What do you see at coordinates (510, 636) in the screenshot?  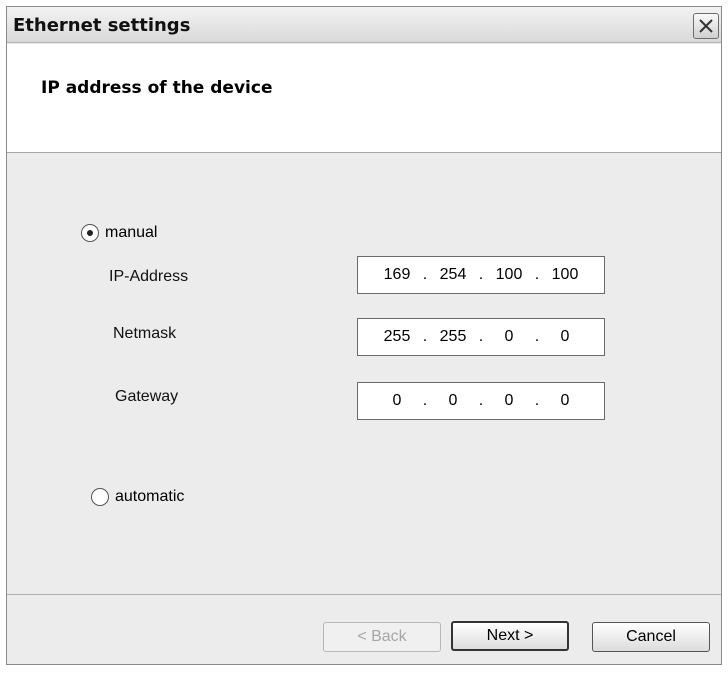 I see `next-button: Next >` at bounding box center [510, 636].